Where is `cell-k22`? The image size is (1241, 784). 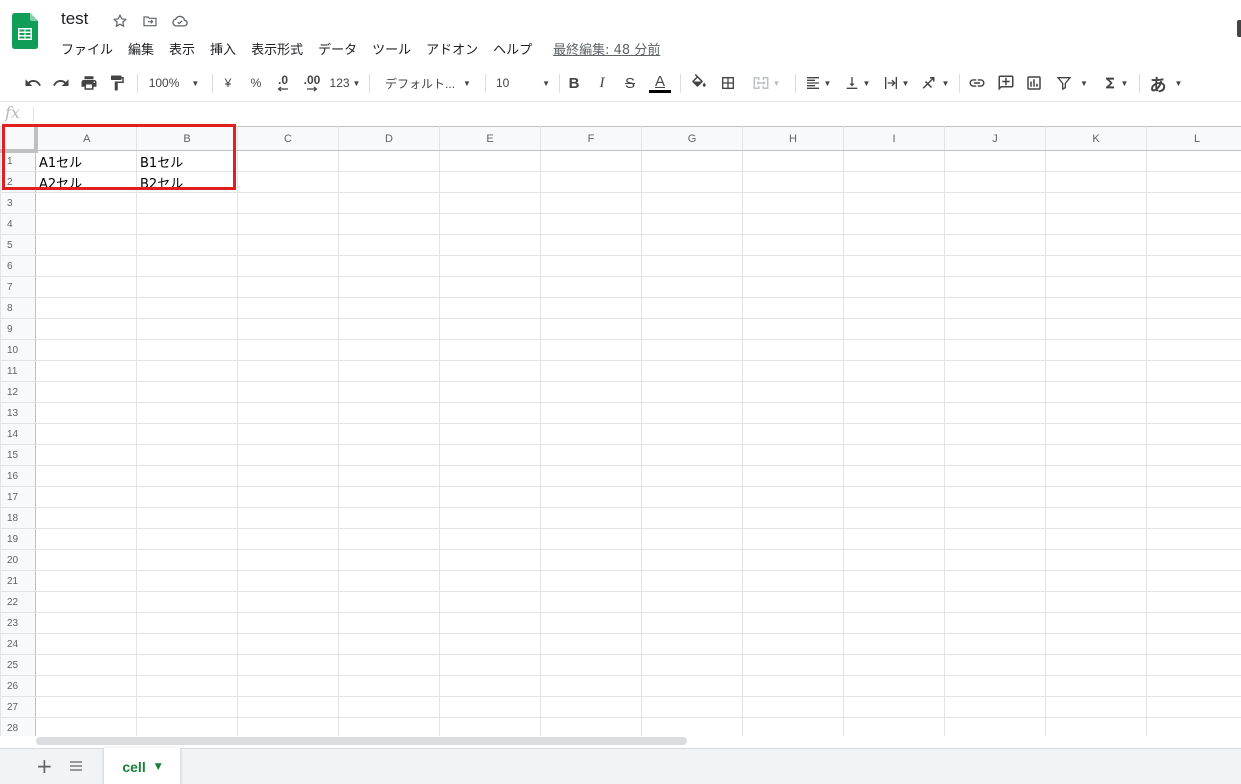 cell-k22 is located at coordinates (1096, 602).